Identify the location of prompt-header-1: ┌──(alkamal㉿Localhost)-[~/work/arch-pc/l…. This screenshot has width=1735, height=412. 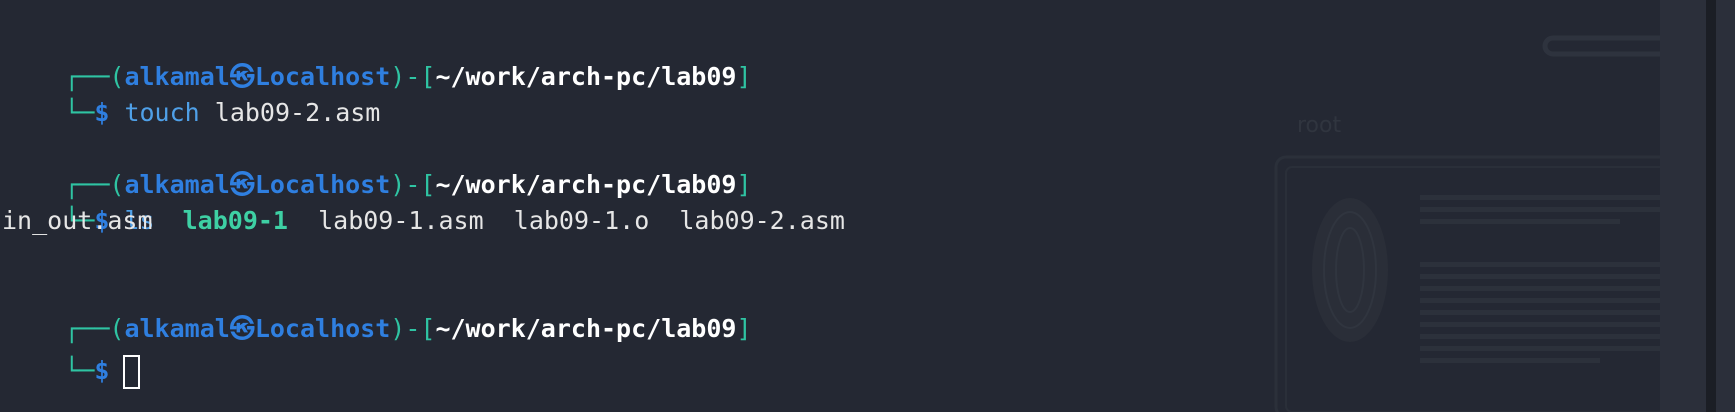
(408, 76).